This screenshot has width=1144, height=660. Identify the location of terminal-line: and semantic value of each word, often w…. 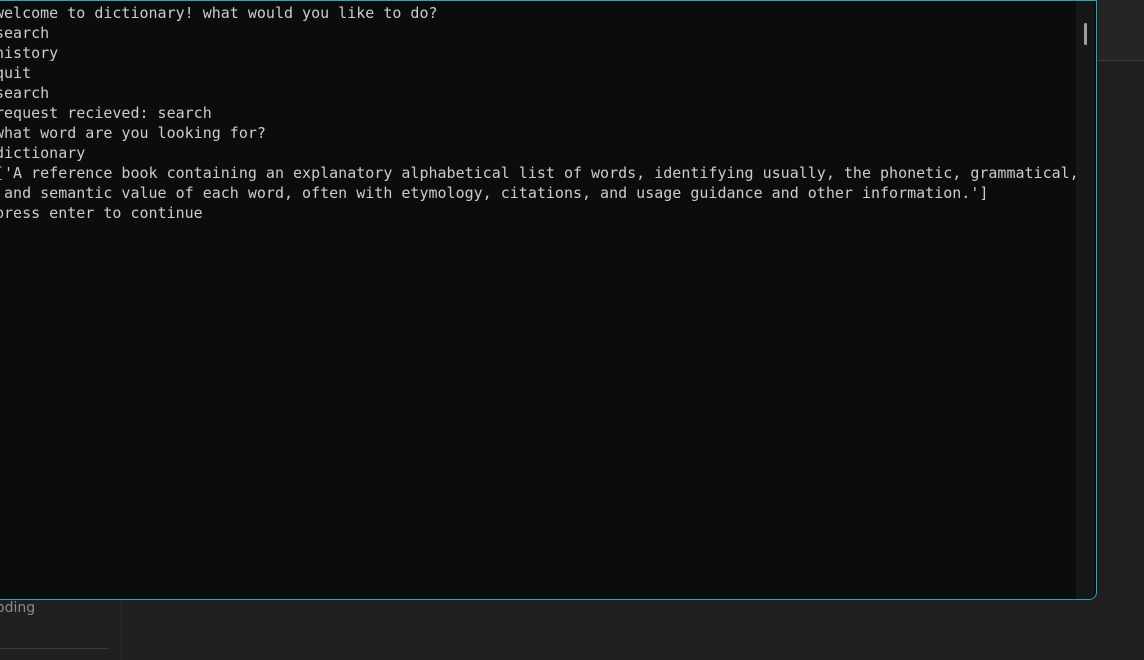
(494, 193).